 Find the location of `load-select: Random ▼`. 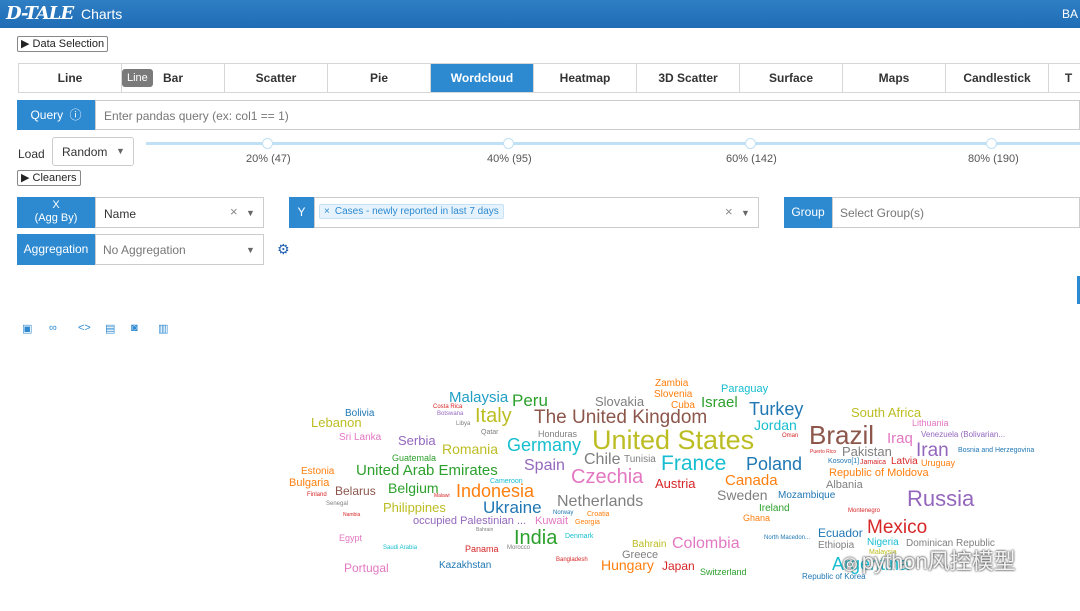

load-select: Random ▼ is located at coordinates (93, 151).